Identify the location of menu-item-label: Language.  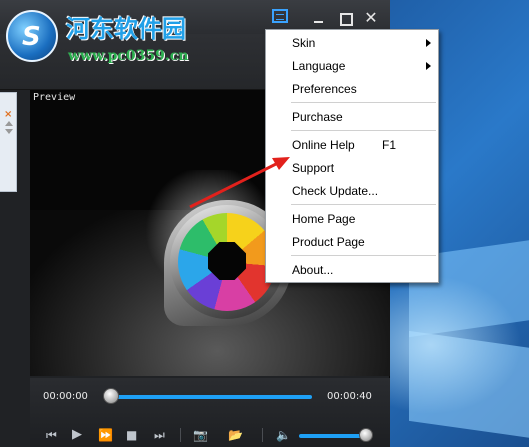
(319, 66).